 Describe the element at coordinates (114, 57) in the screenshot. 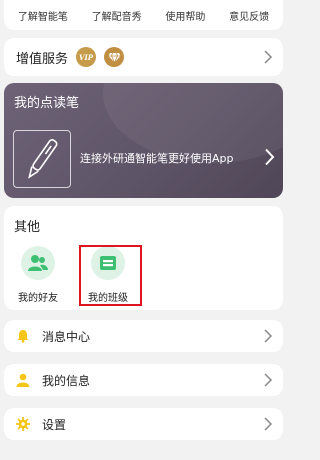

I see `diamond-badge-icon` at that location.